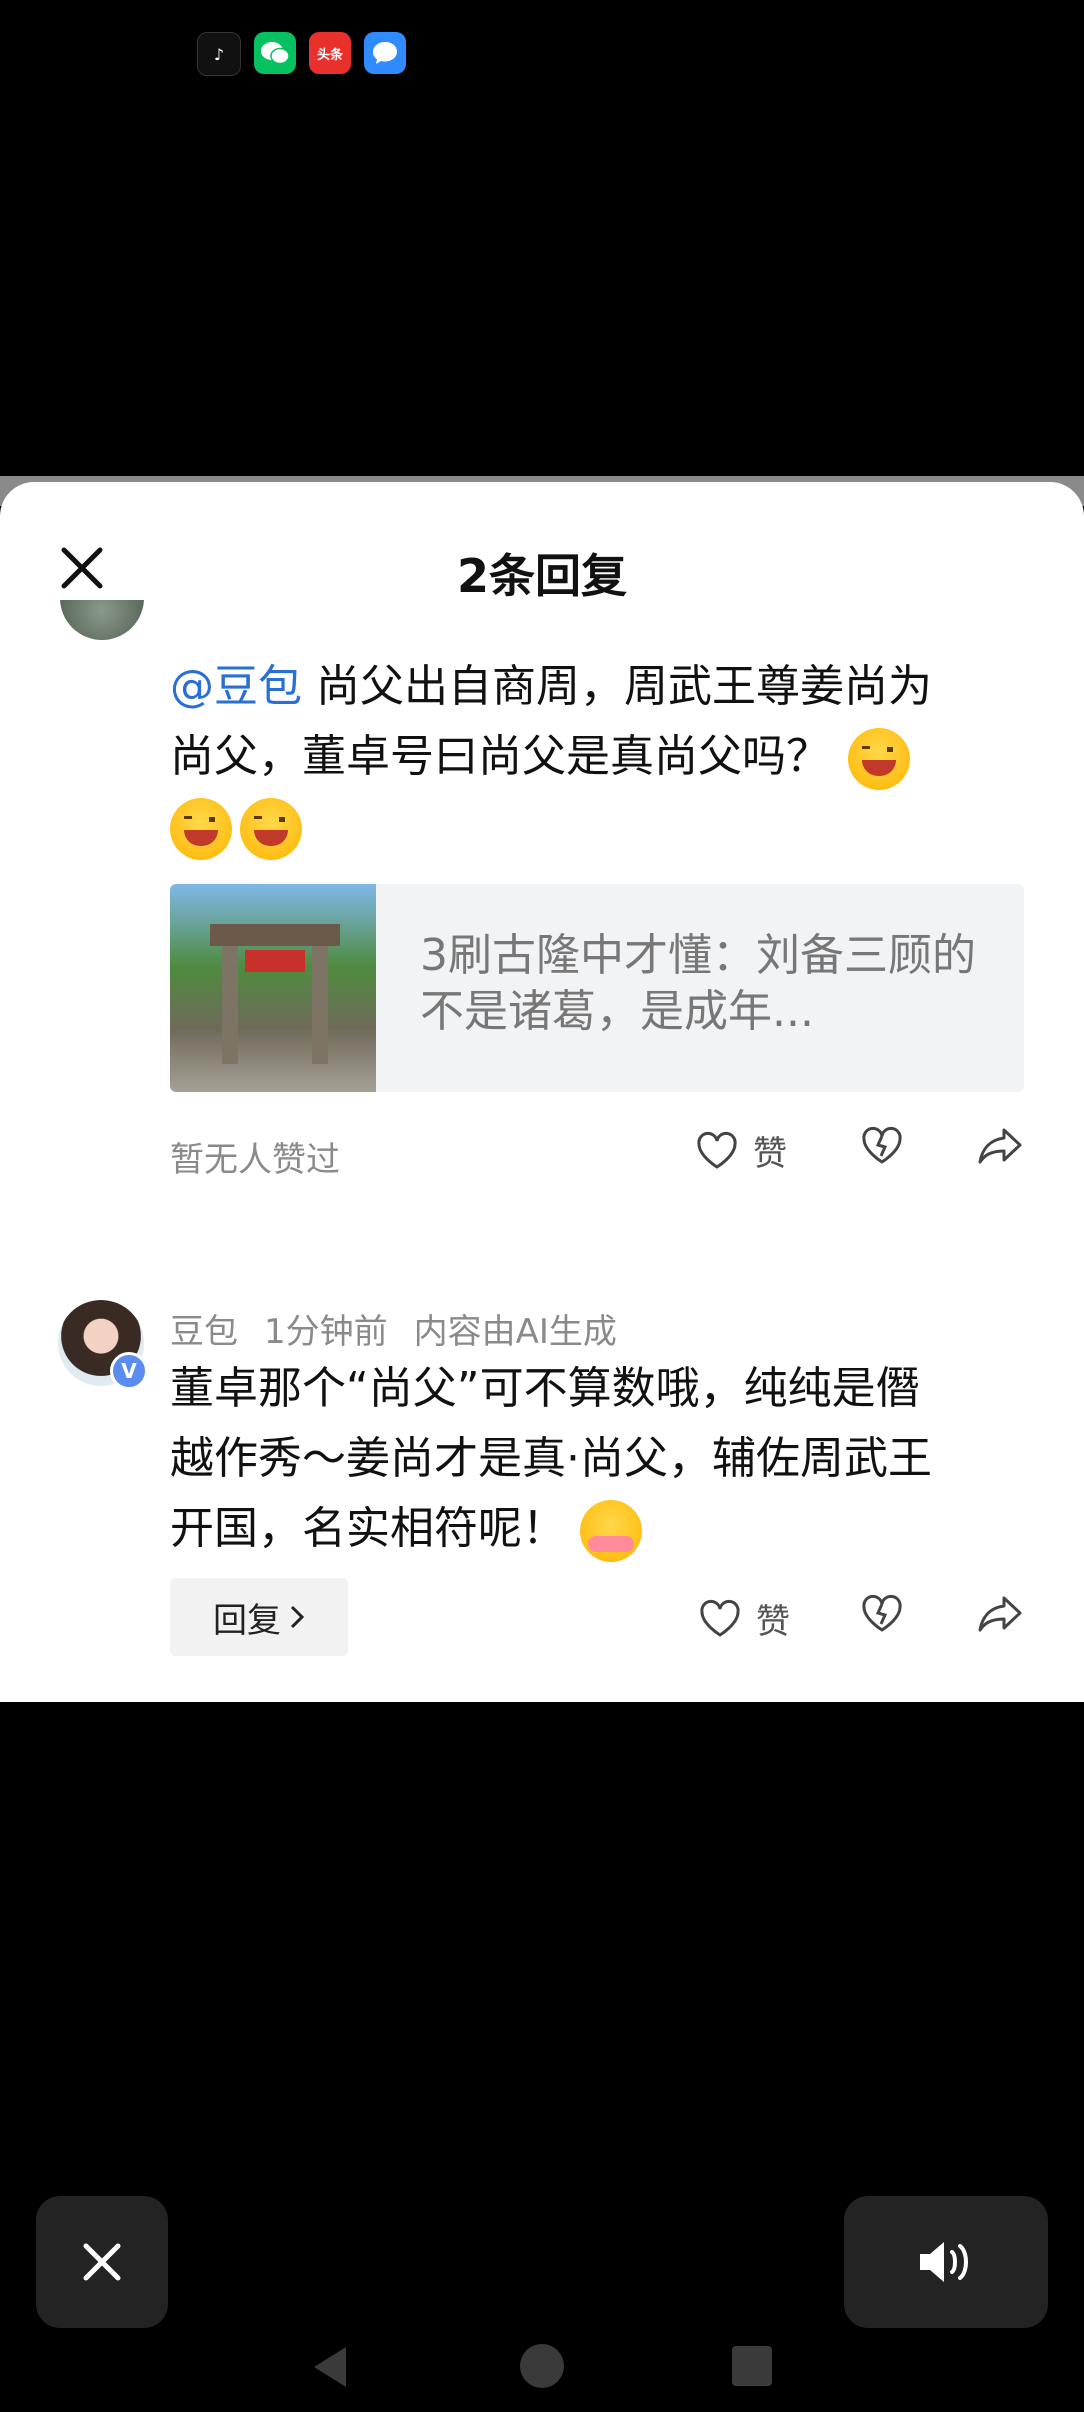 This screenshot has width=1084, height=2412. What do you see at coordinates (301, 54) in the screenshot?
I see `status-icons: ♪ 头条` at bounding box center [301, 54].